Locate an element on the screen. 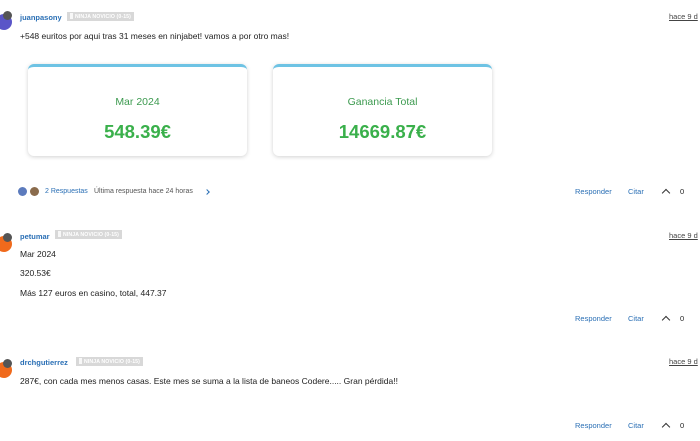 This screenshot has width=700, height=441. rank-label: NINJA NOVICIO (0-15) is located at coordinates (112, 362).